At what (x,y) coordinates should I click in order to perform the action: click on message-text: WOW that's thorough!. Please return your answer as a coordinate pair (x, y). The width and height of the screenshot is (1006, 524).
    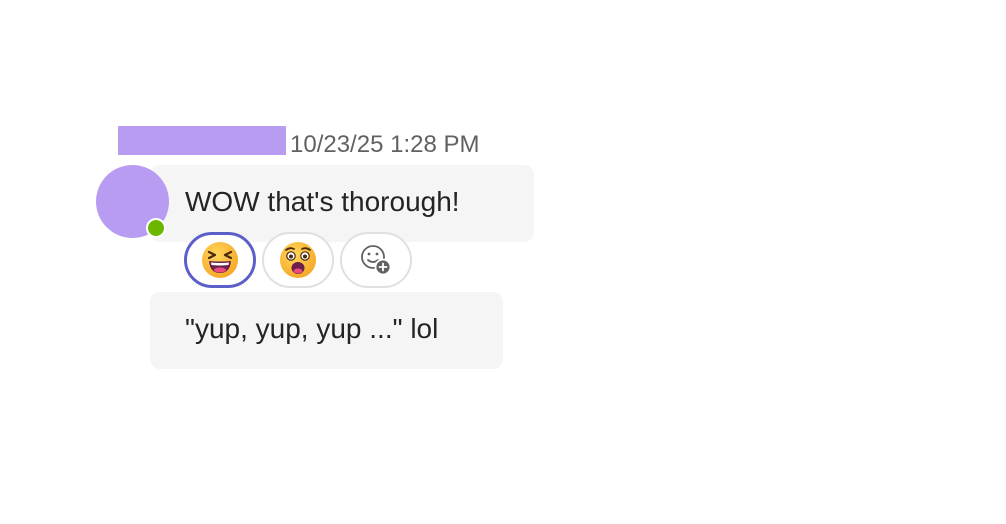
    Looking at the image, I should click on (322, 201).